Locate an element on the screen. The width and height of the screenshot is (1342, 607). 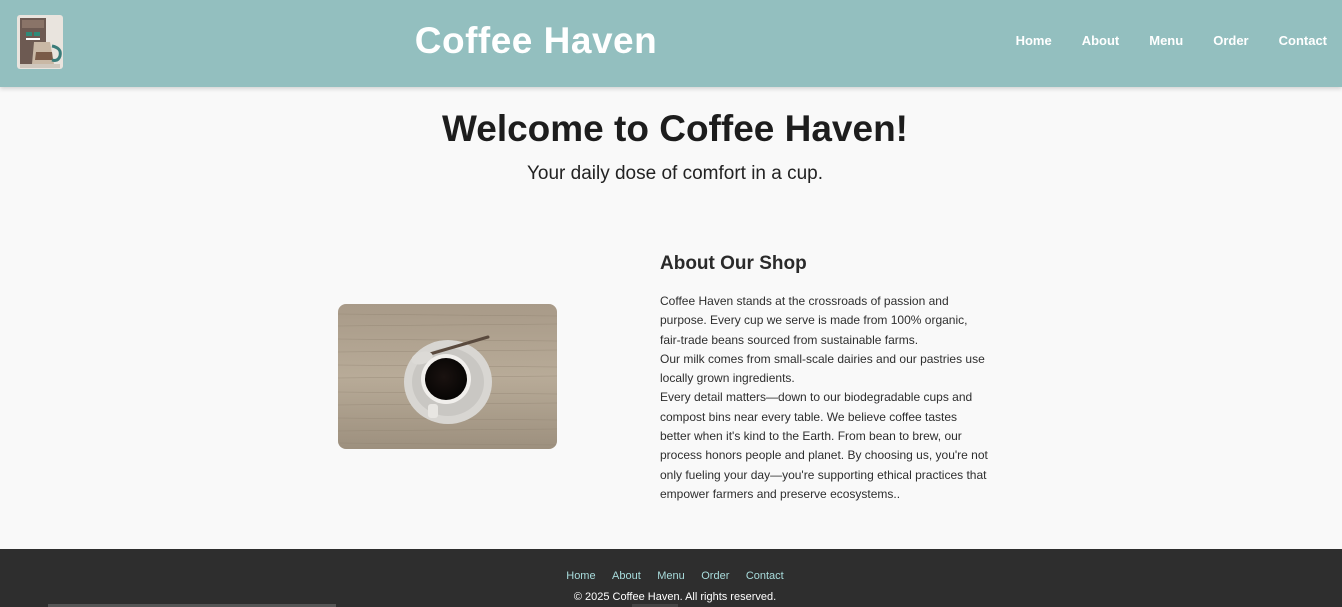
footer-link-contact: Contact is located at coordinates (765, 576).